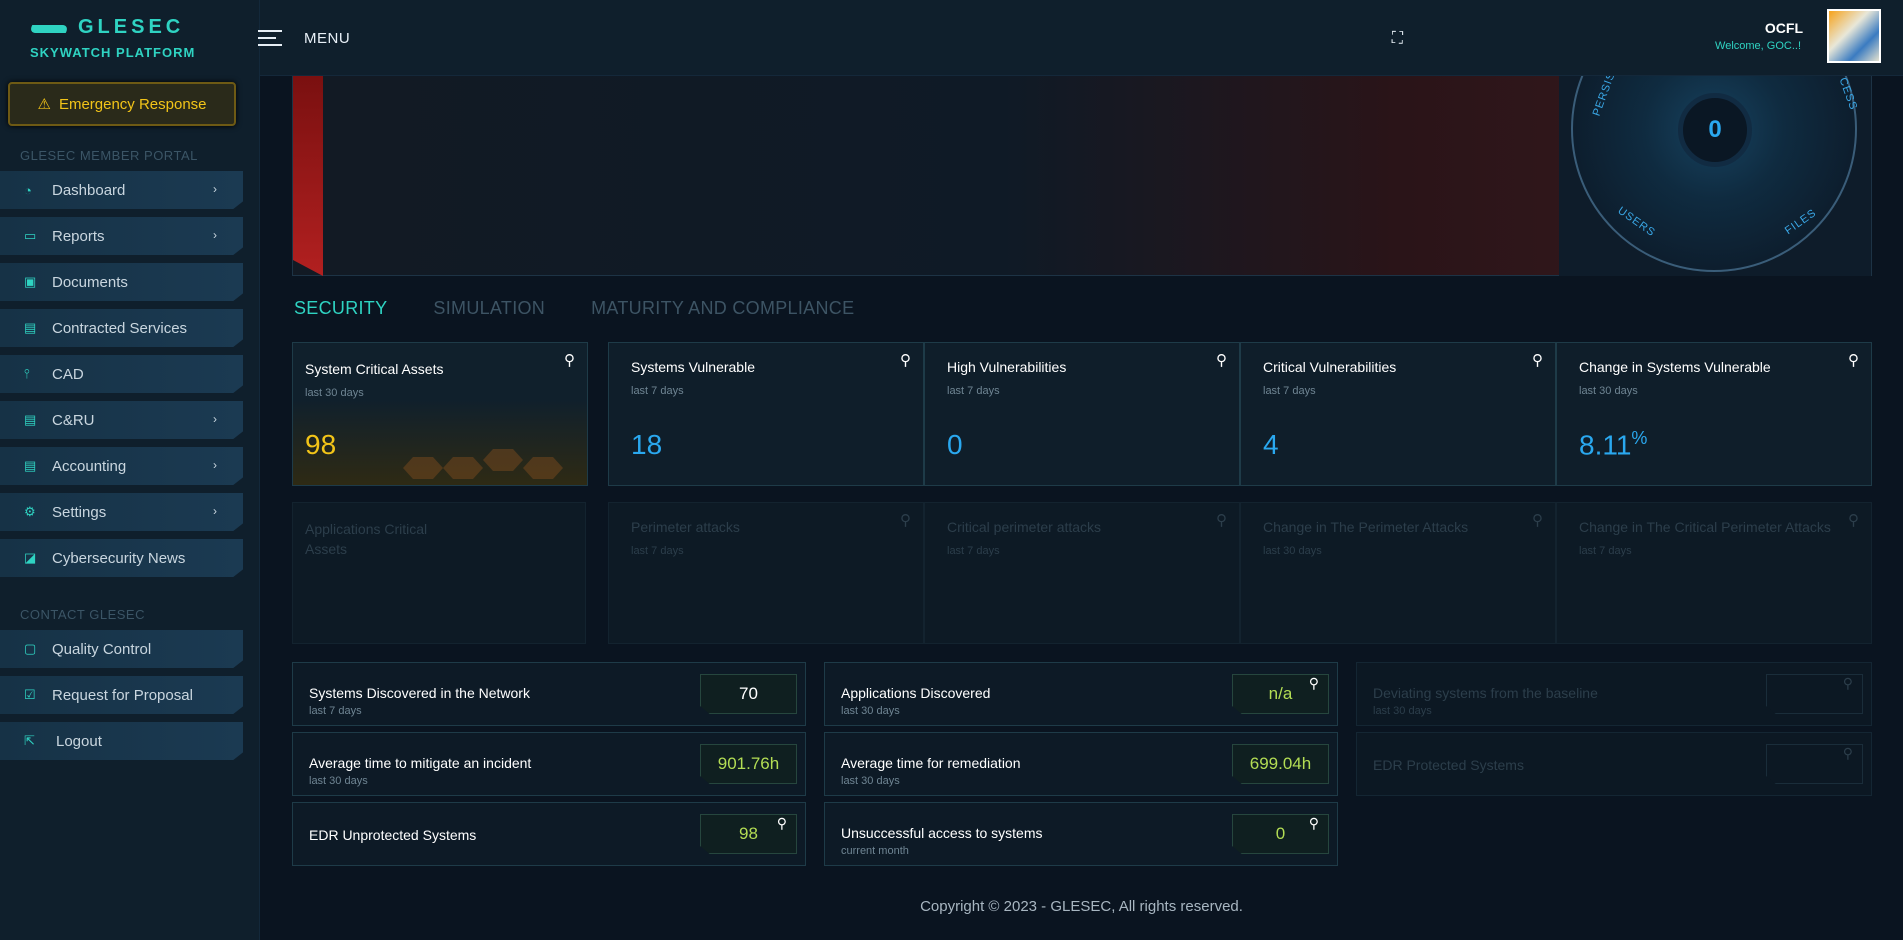 The width and height of the screenshot is (1903, 940). What do you see at coordinates (1082, 414) in the screenshot?
I see `card-high-vulnerabilities: High Vulnerabilities last 7 days 0 ⚲` at bounding box center [1082, 414].